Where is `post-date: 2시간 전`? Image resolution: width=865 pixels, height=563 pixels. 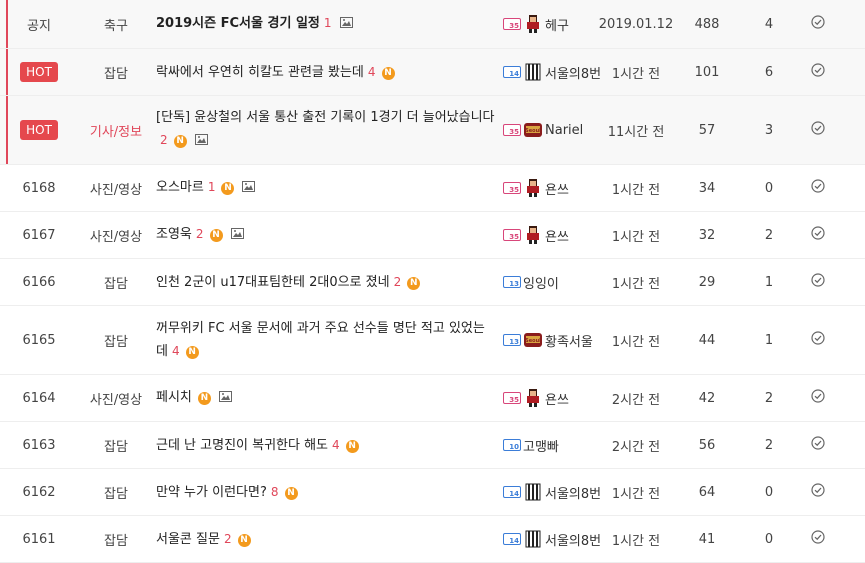 post-date: 2시간 전 is located at coordinates (636, 400).